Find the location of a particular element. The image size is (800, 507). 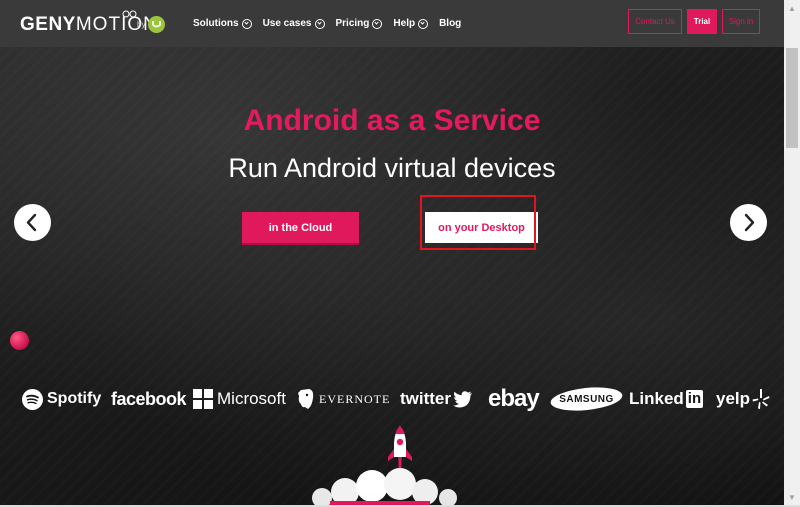

nav-item-use-cases: Use cases is located at coordinates (294, 23).